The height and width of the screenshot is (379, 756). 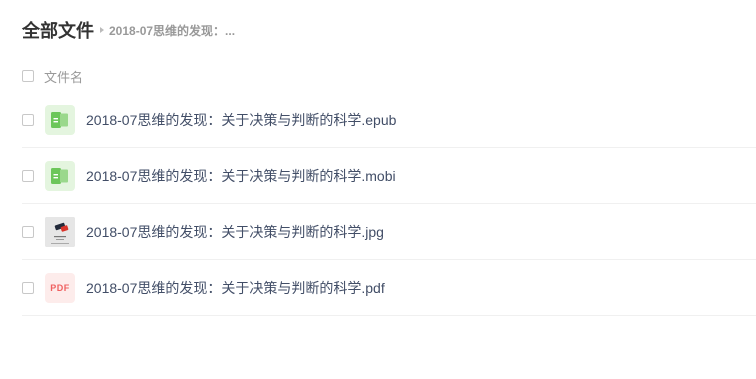 I want to click on file-name: 2018-07思维的发现：关于决策与判断的科学.epub, so click(x=241, y=120).